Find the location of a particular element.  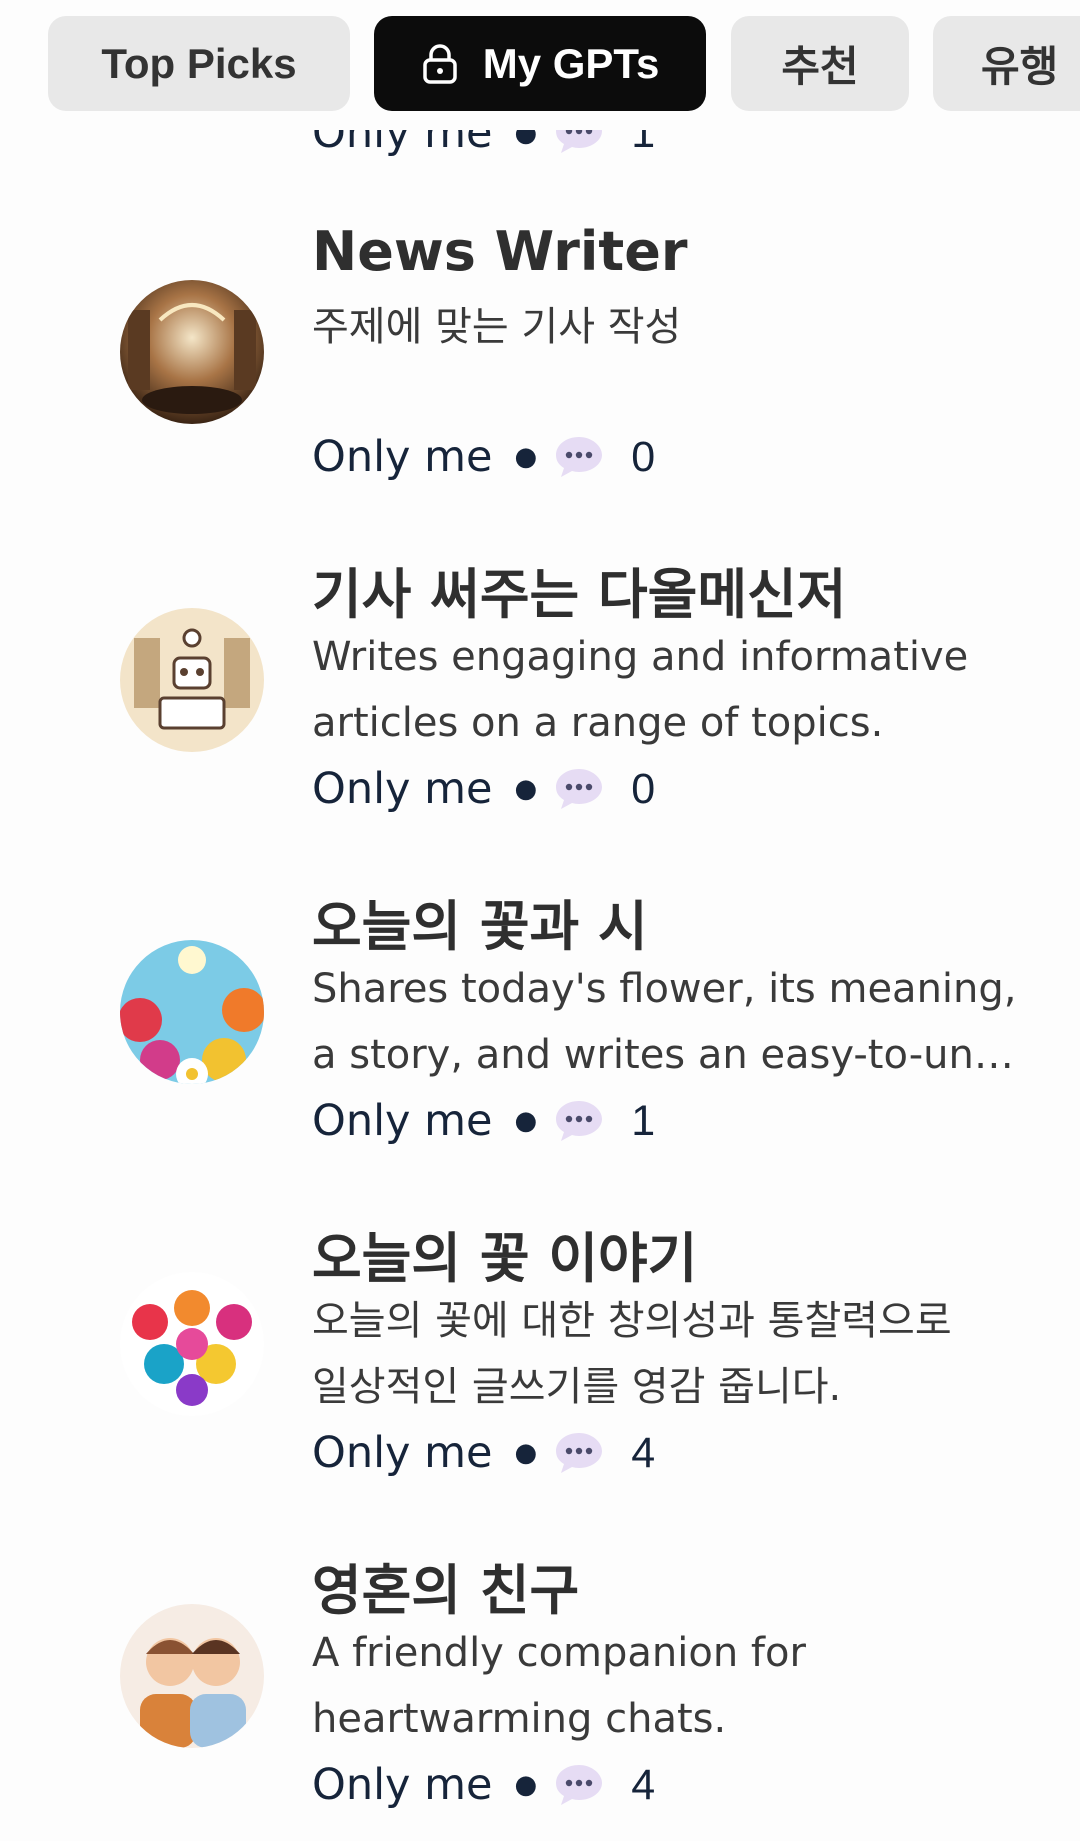

lock-icon is located at coordinates (440, 64).